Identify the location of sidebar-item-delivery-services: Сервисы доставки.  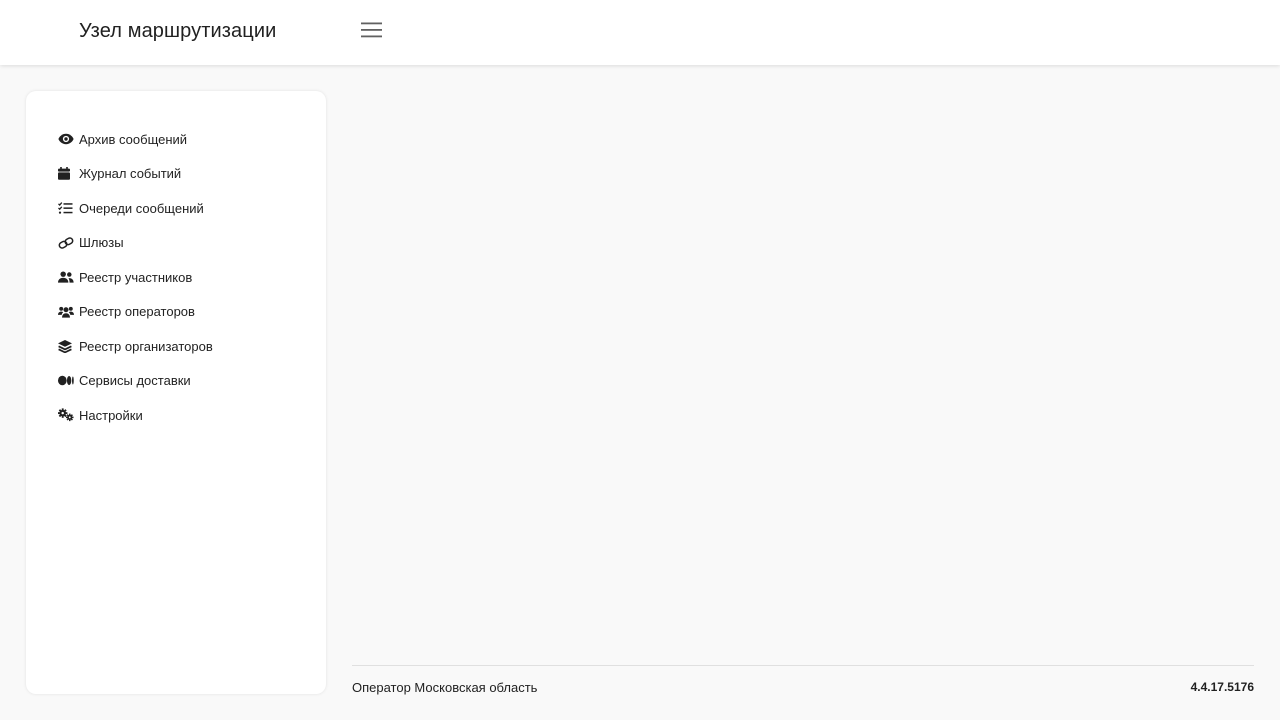
(176, 381).